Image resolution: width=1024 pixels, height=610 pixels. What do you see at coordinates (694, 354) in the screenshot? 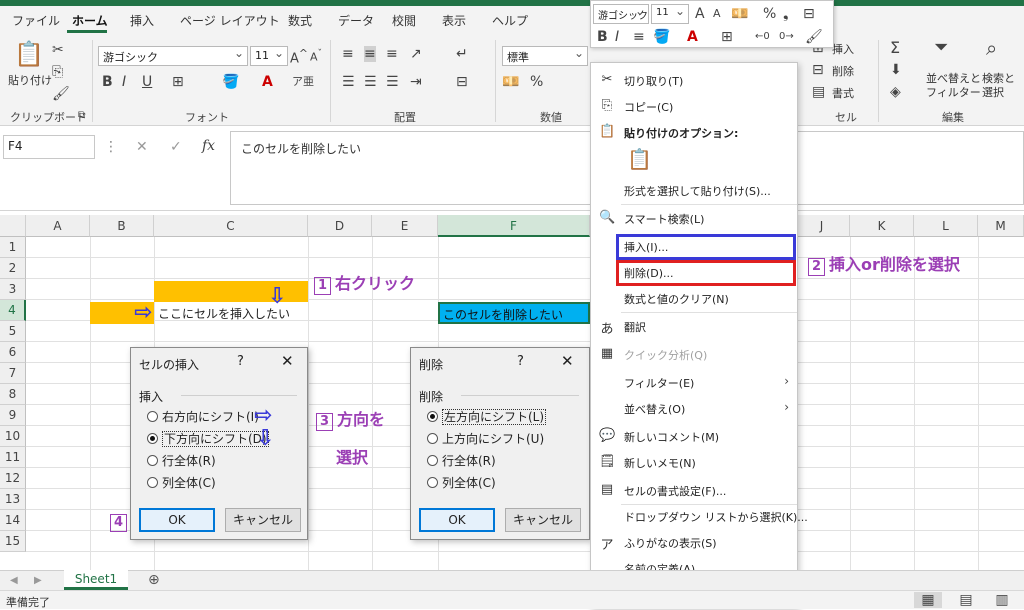
I see `menu-item-quick-analysis: ▦ クイック分析(Q)` at bounding box center [694, 354].